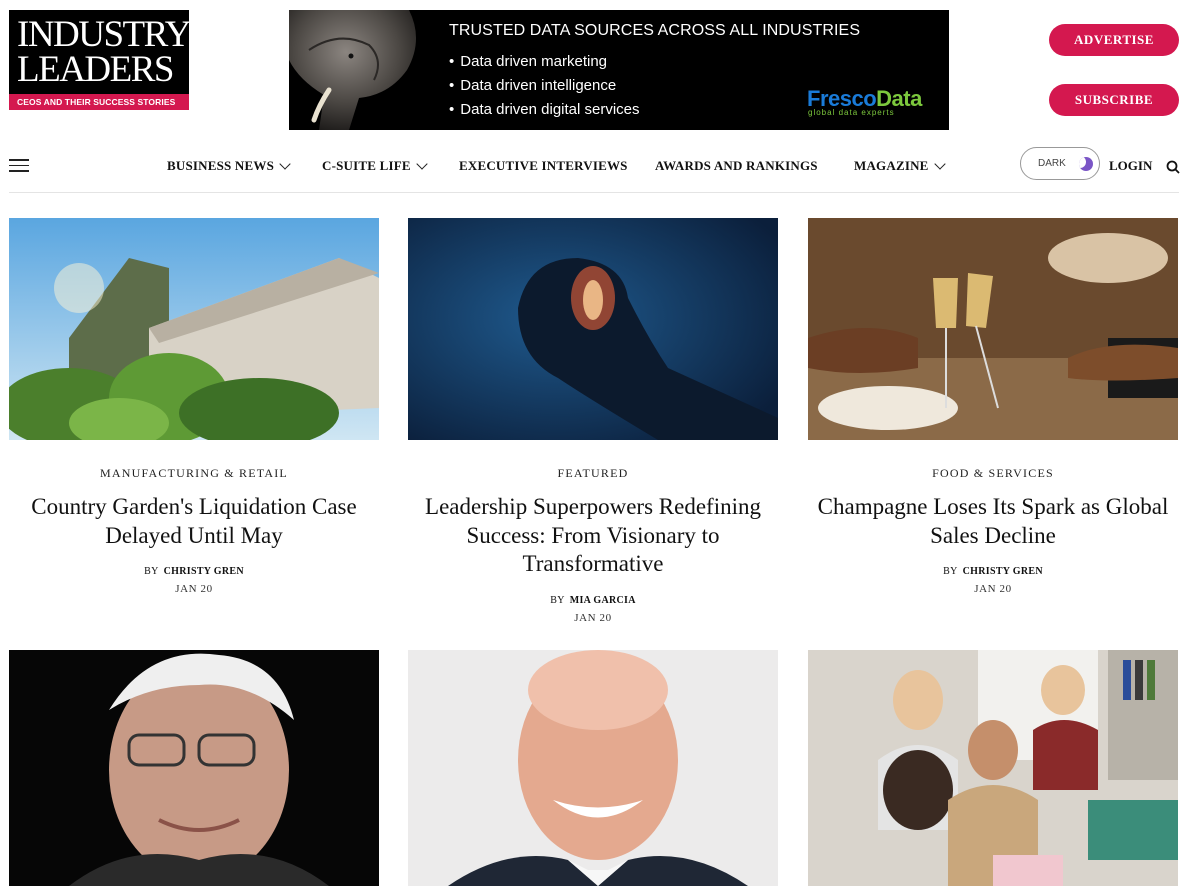 This screenshot has width=1191, height=891. I want to click on nav-item-awards-rankings: AWARDS AND RANKINGS, so click(736, 166).